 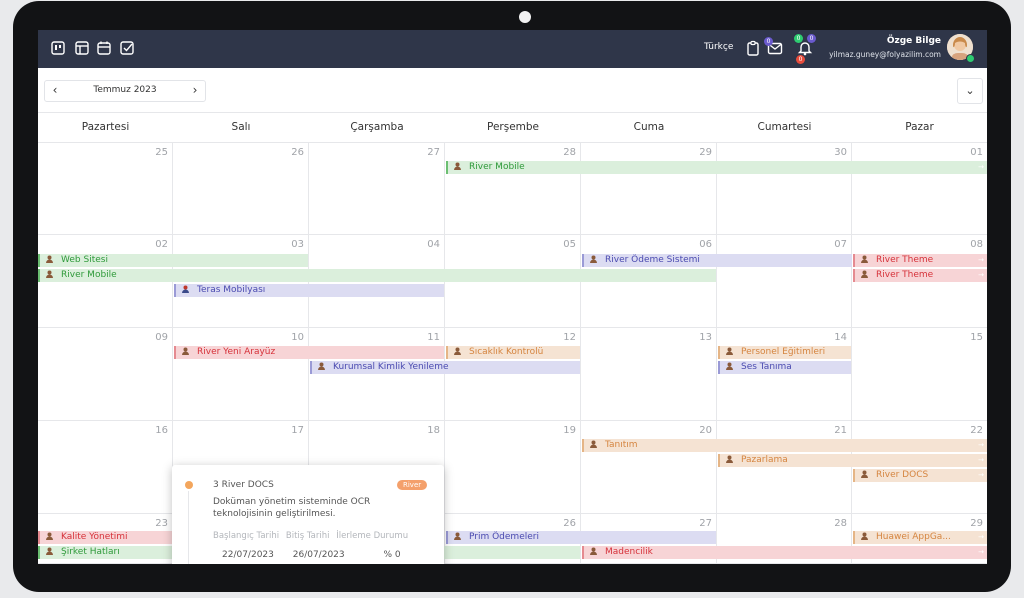 I want to click on day-cell: 22, so click(x=919, y=467).